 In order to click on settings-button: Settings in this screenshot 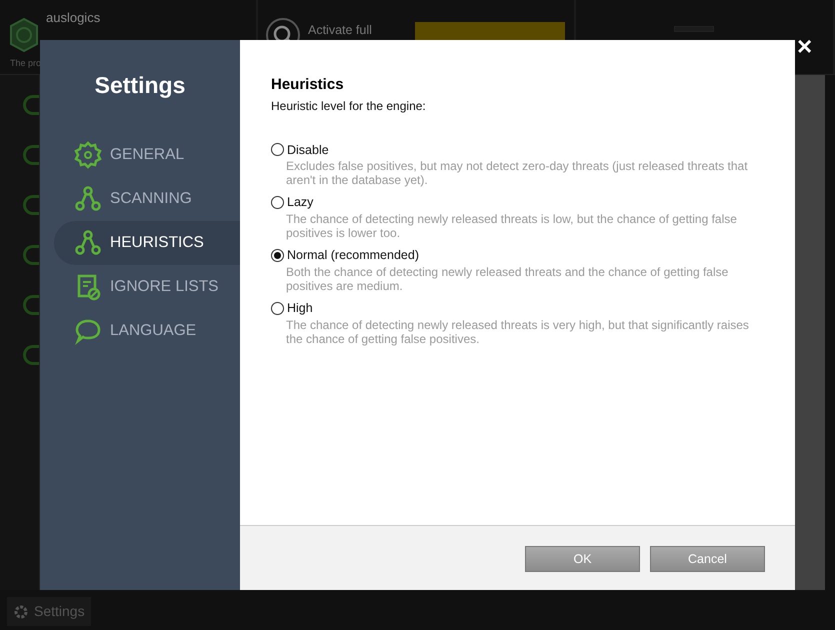, I will do `click(49, 611)`.